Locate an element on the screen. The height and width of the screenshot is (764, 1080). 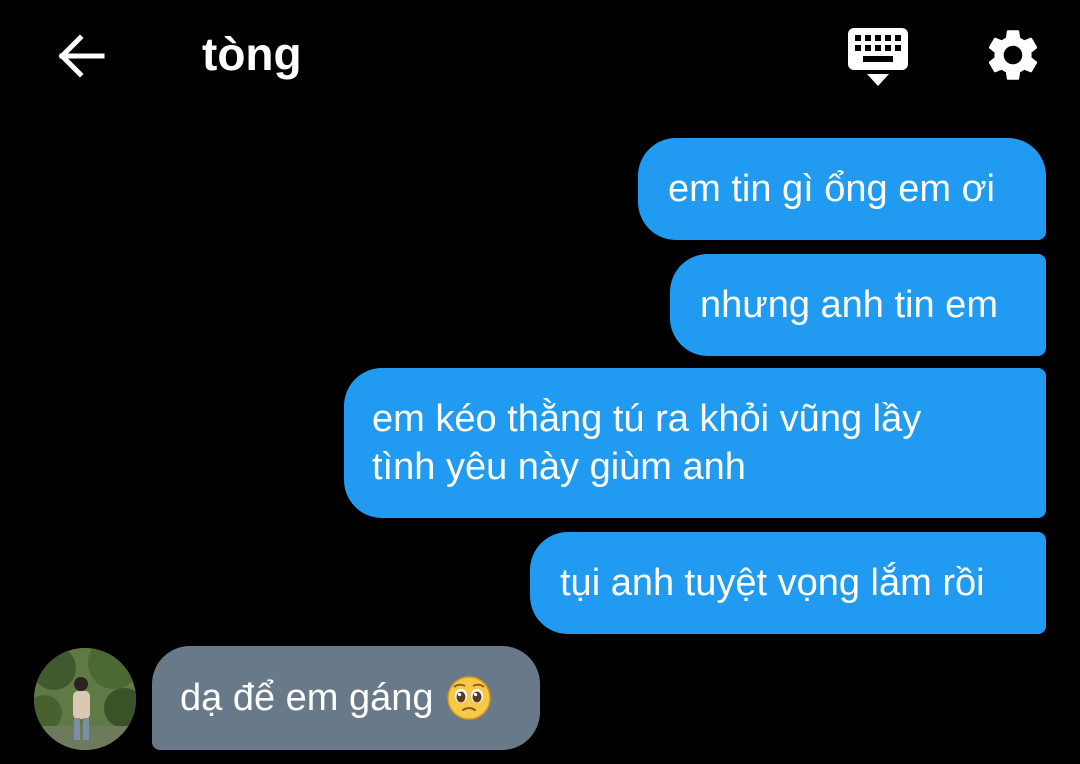
gear-icon is located at coordinates (1013, 55).